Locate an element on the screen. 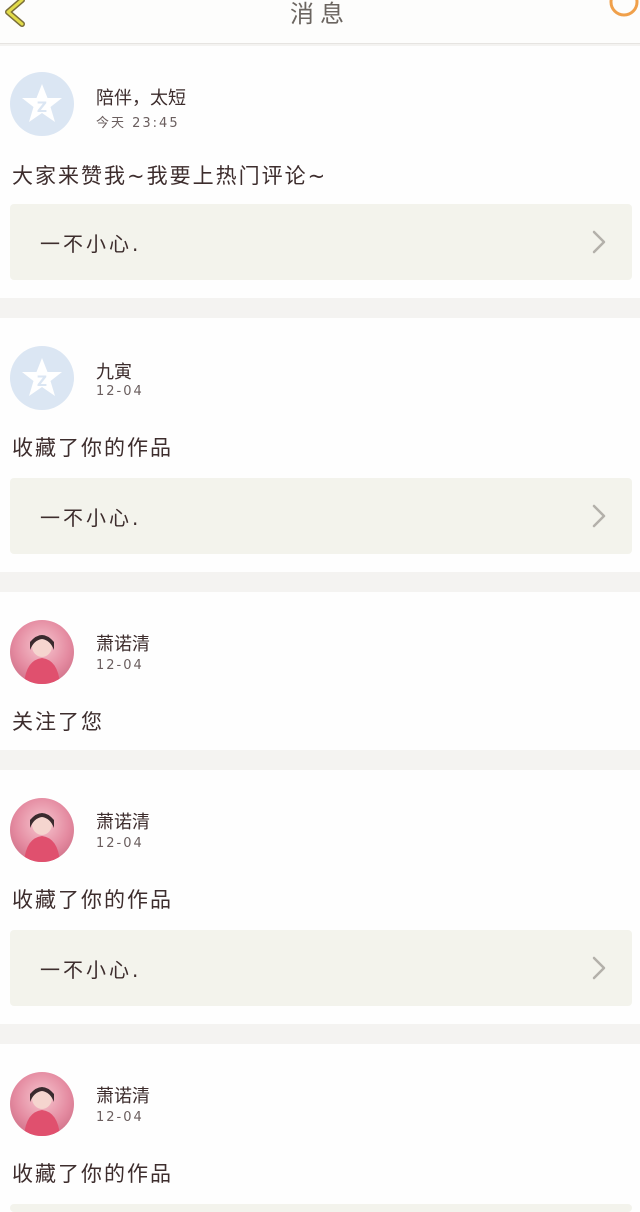  page-title: 消息 is located at coordinates (320, 14).